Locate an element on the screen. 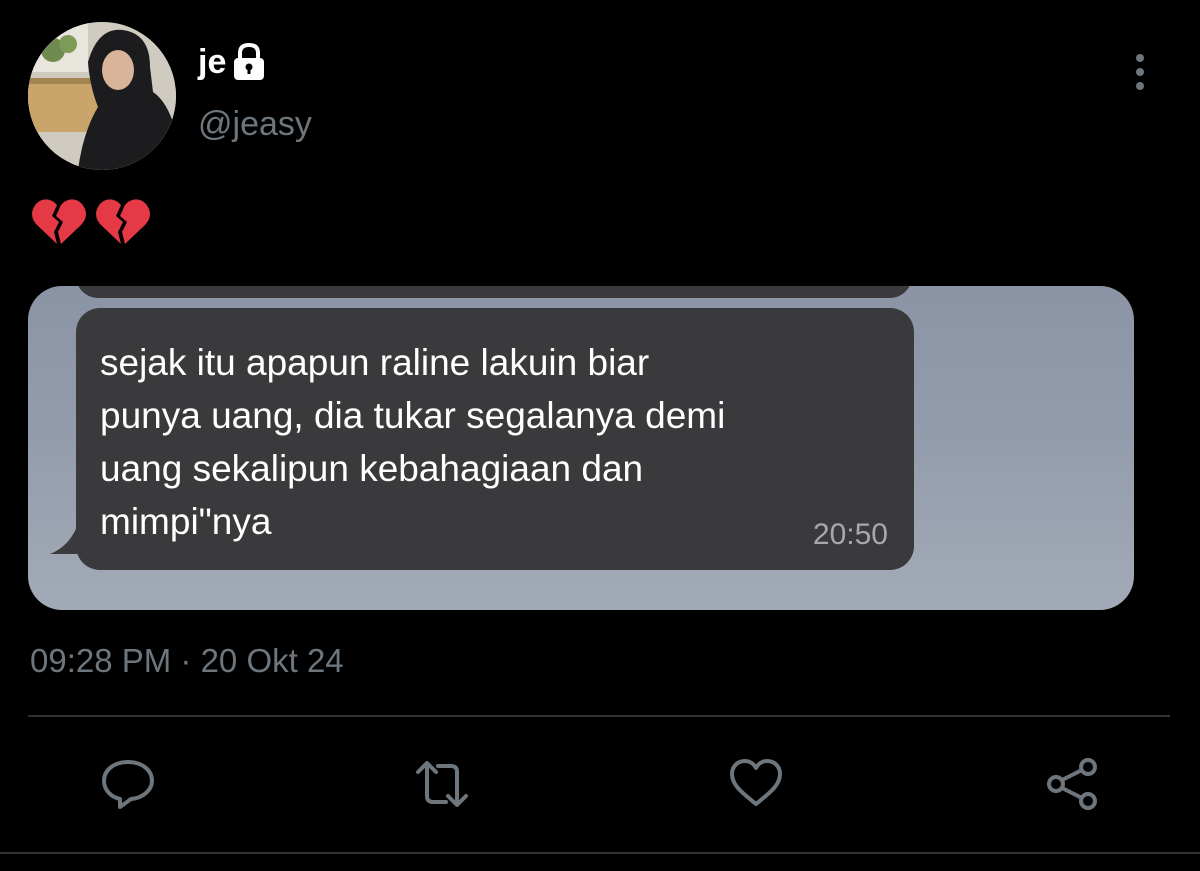 This screenshot has width=1200, height=871. more-options-button is located at coordinates (1140, 72).